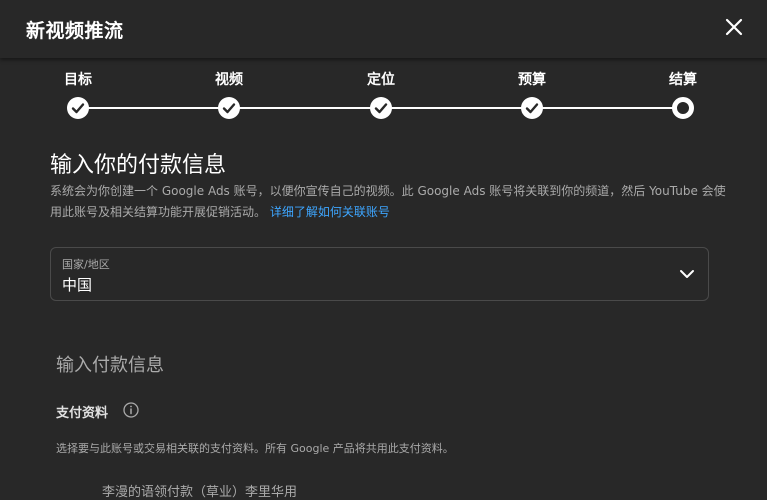 Image resolution: width=767 pixels, height=500 pixels. Describe the element at coordinates (229, 80) in the screenshot. I see `step-label: 视频` at that location.